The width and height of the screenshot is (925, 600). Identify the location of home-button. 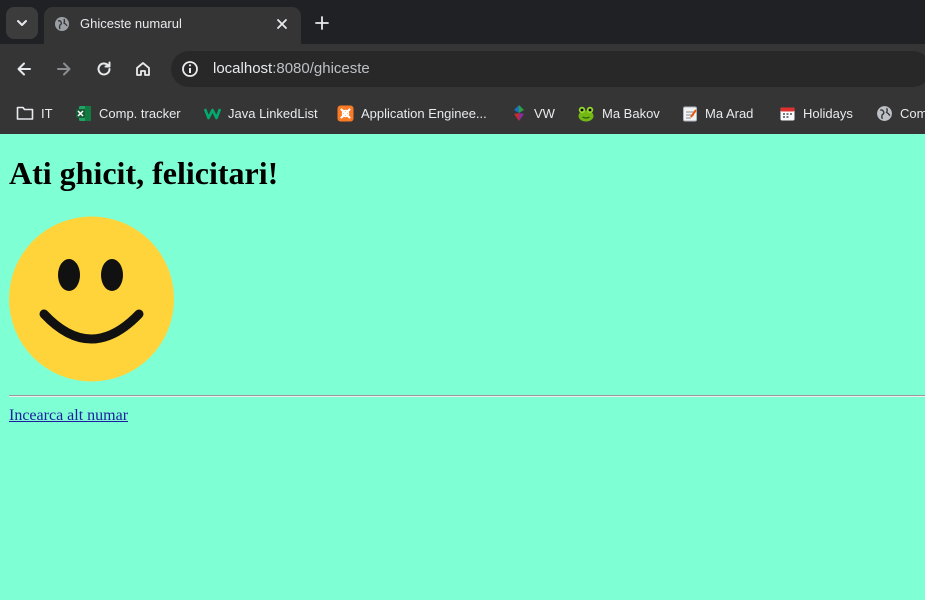
(143, 69).